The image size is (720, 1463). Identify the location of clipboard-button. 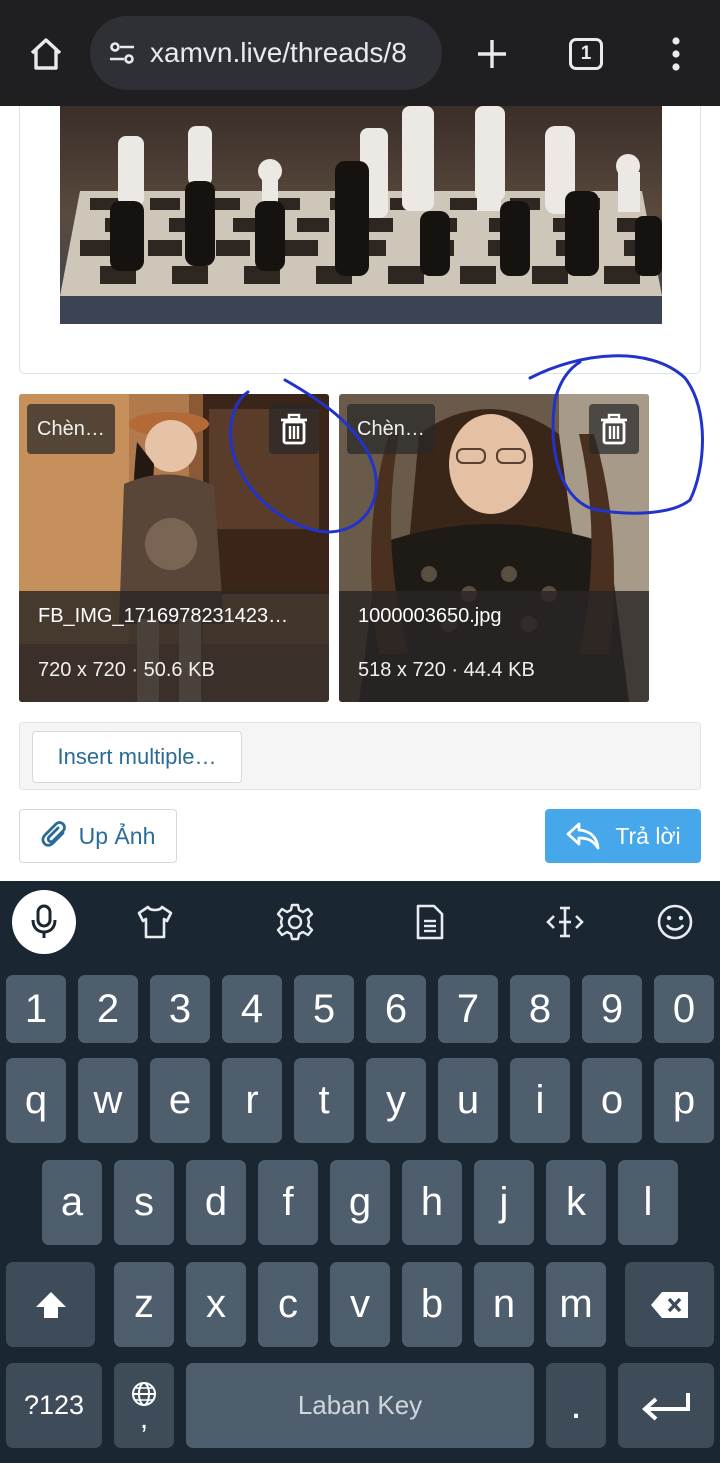
(430, 922).